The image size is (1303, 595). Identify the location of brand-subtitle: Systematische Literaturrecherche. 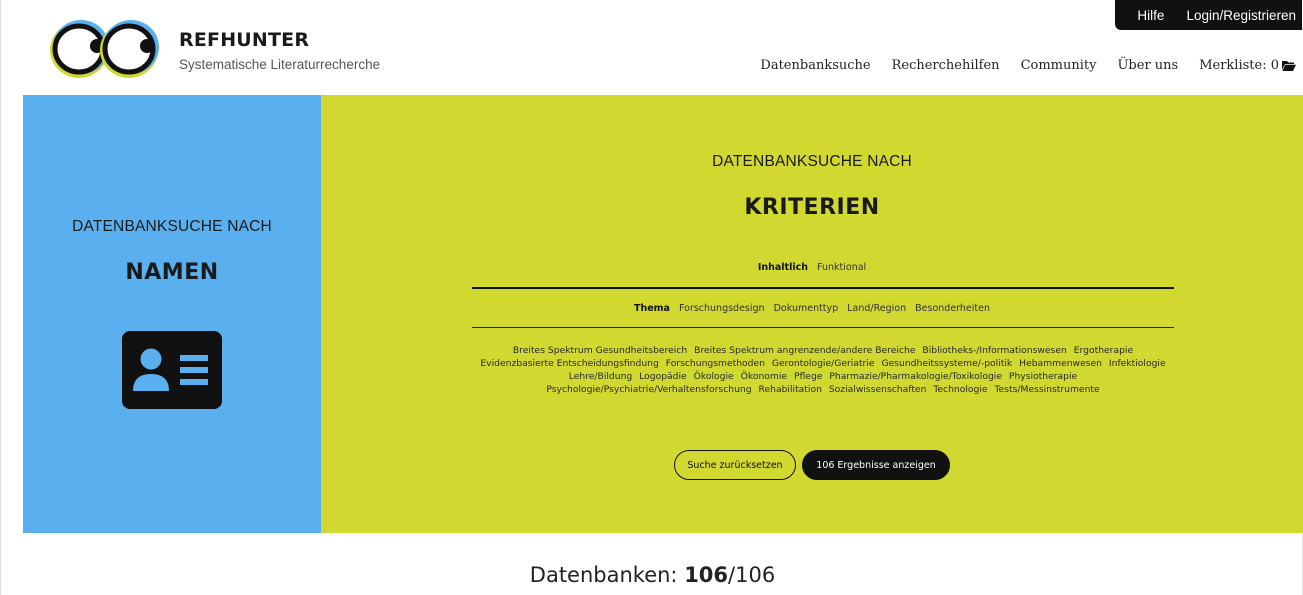
(280, 64).